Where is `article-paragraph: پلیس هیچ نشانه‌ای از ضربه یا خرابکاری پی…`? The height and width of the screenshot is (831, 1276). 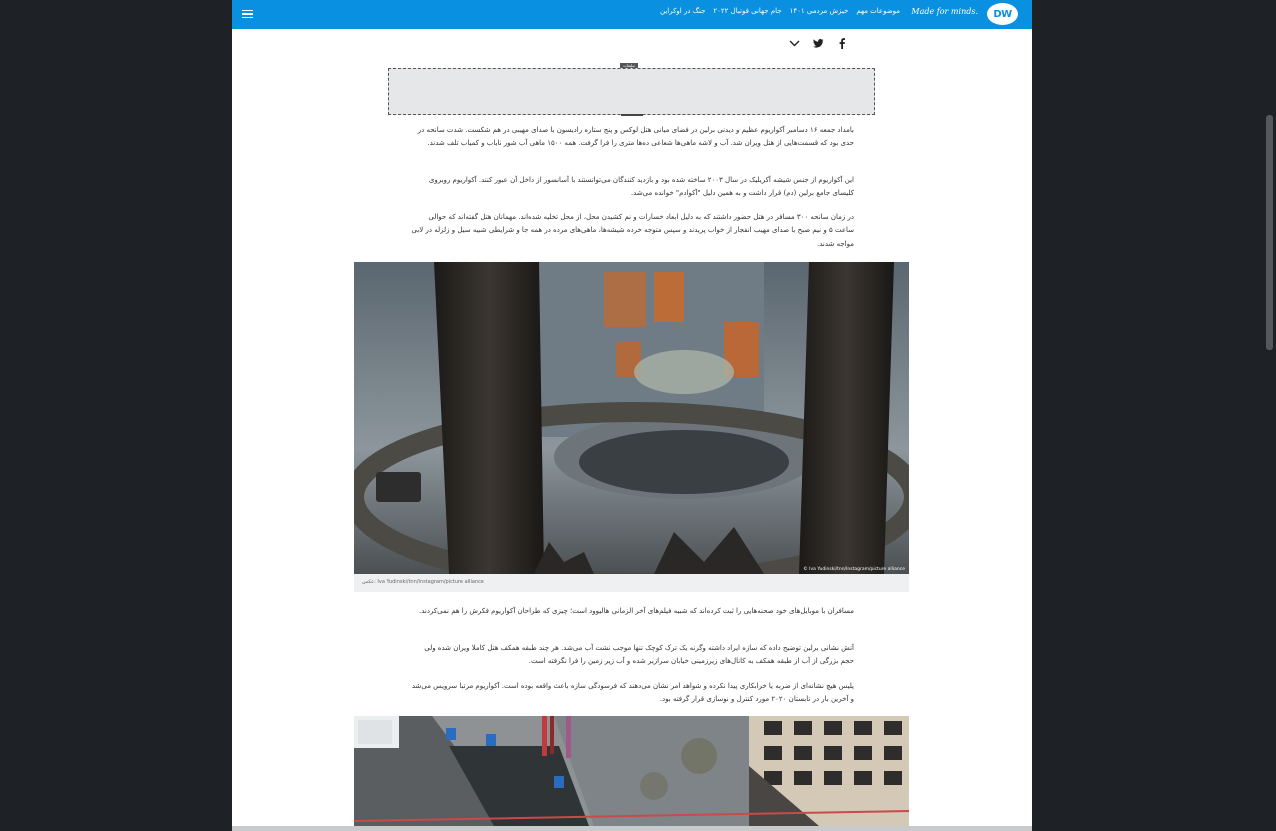
article-paragraph: پلیس هیچ نشانه‌ای از ضربه یا خرابکاری پی… is located at coordinates (632, 693).